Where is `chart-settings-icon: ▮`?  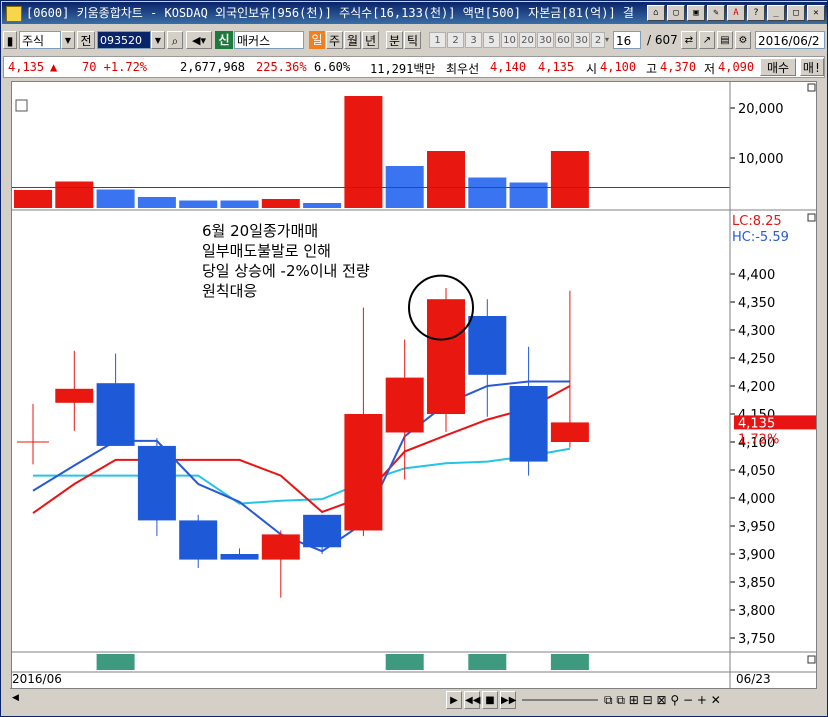
chart-settings-icon: ▮ is located at coordinates (10, 40).